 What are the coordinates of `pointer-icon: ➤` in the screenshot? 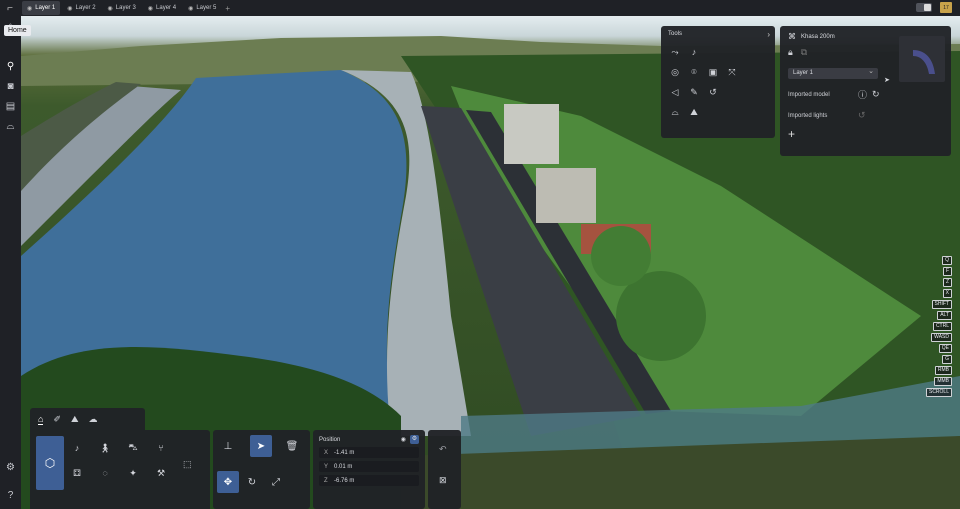 It's located at (887, 80).